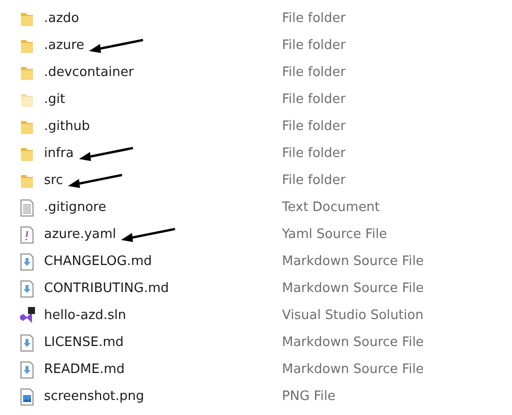 This screenshot has height=415, width=512. Describe the element at coordinates (53, 180) in the screenshot. I see `file-name: src` at that location.